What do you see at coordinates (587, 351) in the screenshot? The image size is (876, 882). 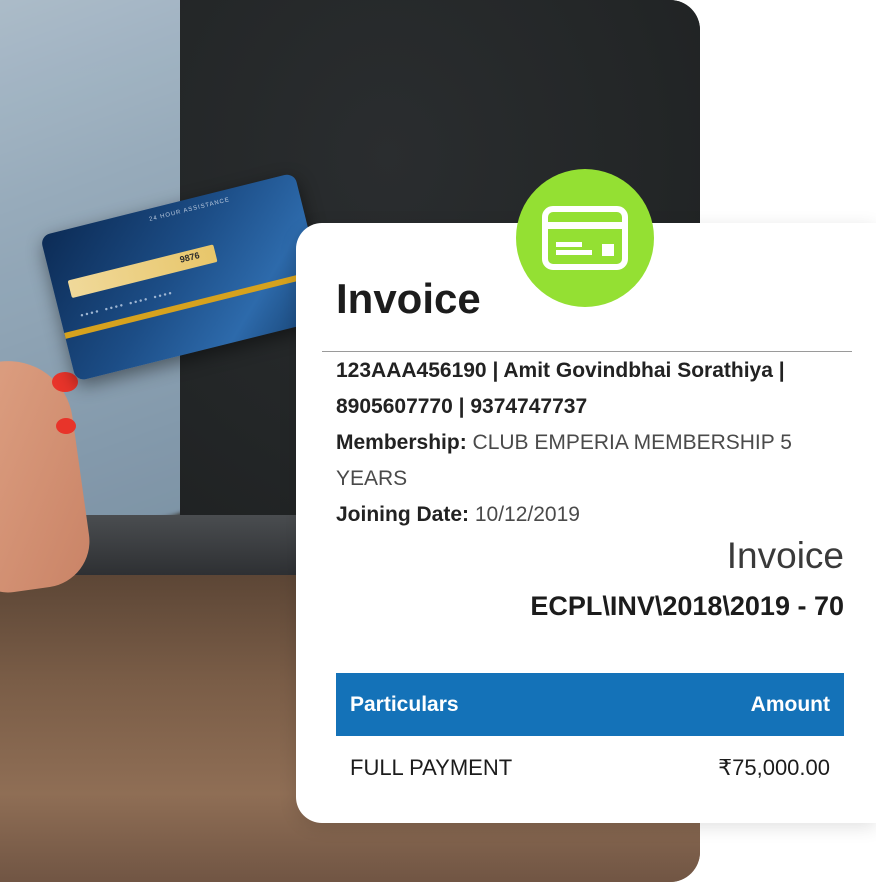 I see `divider` at bounding box center [587, 351].